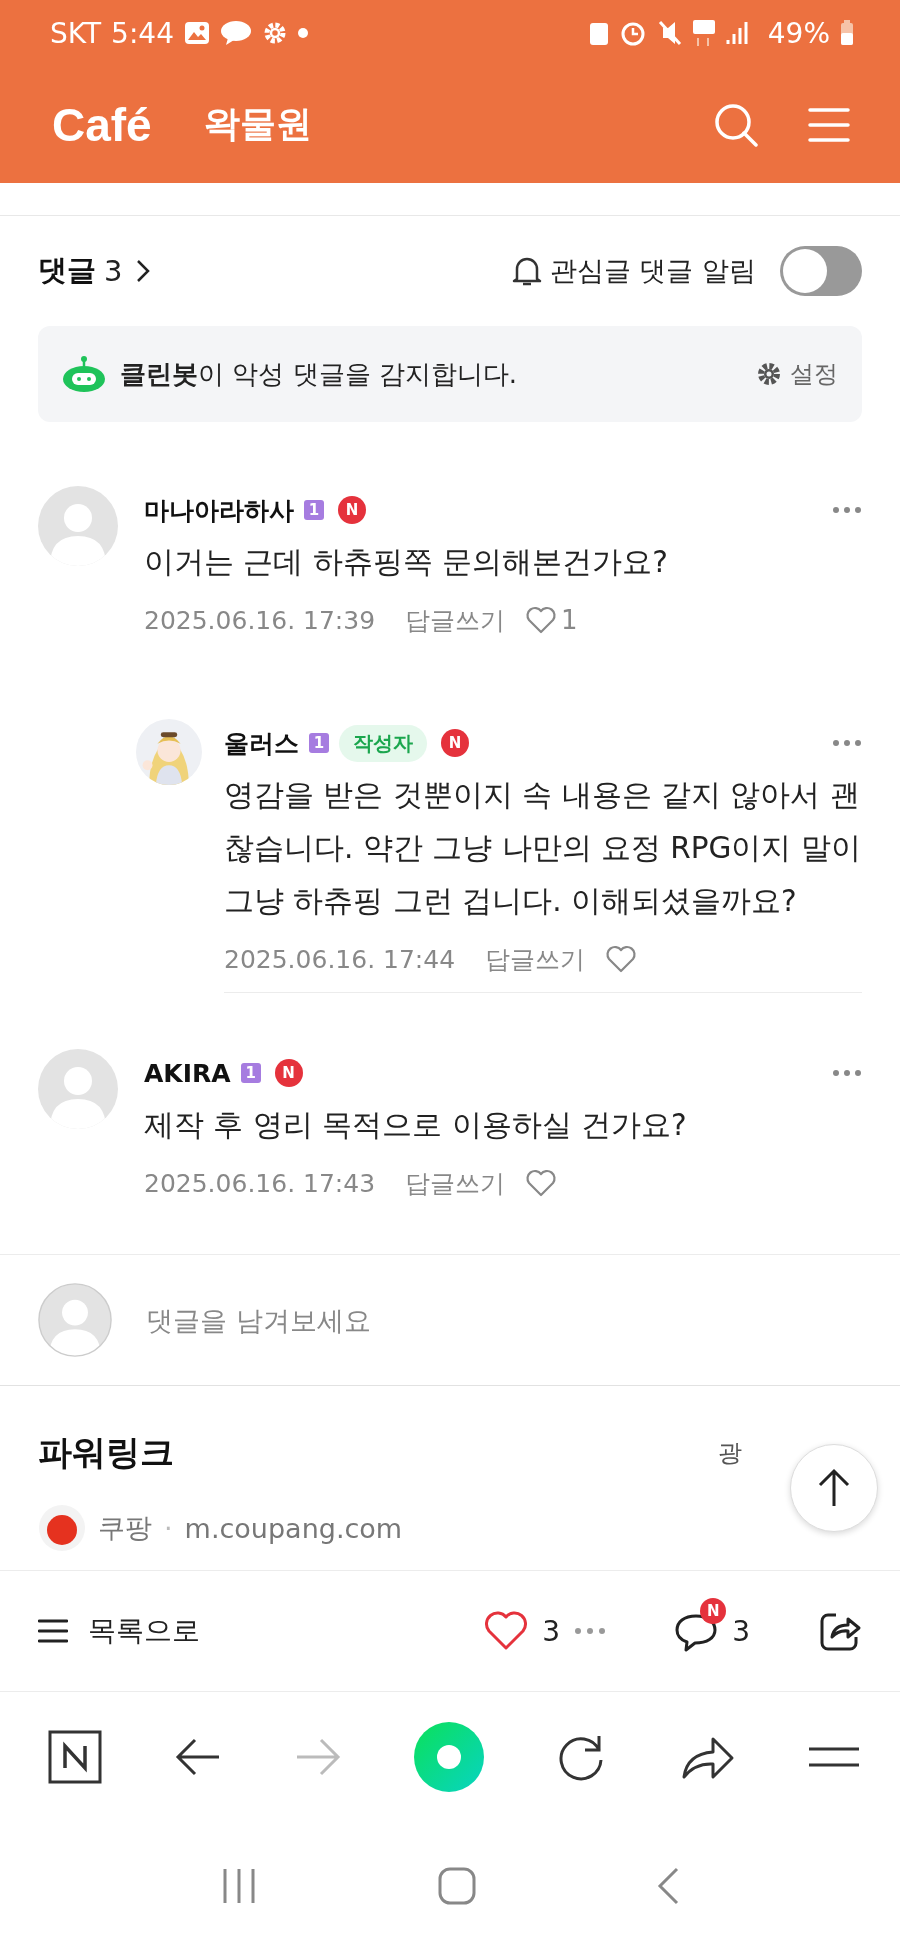 The image size is (900, 1950). Describe the element at coordinates (383, 743) in the screenshot. I see `writer-tag: 작성자` at that location.